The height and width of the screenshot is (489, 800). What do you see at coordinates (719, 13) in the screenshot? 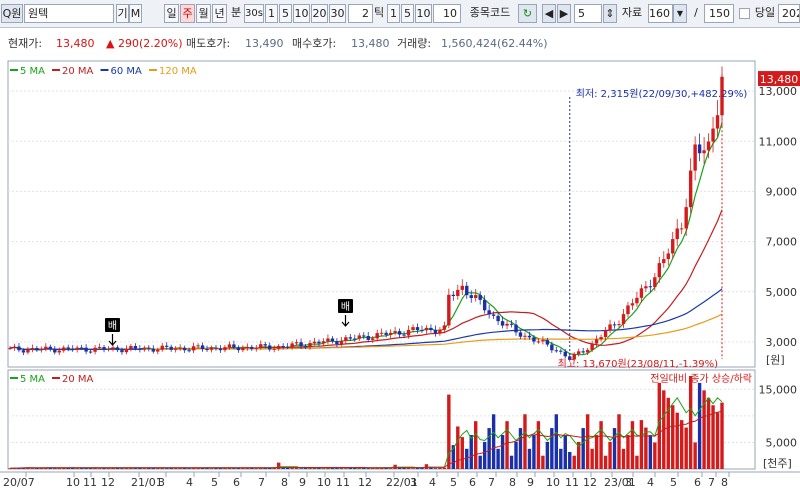
I see `total-input: 150` at bounding box center [719, 13].